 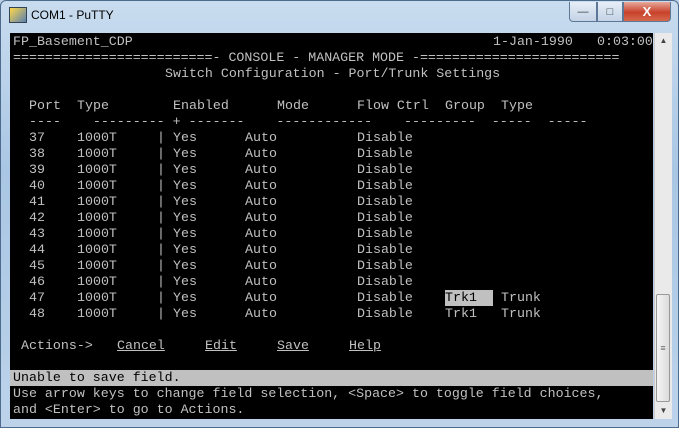 What do you see at coordinates (393, 105) in the screenshot?
I see `col-flow-ctrl: Flow Ctrl` at bounding box center [393, 105].